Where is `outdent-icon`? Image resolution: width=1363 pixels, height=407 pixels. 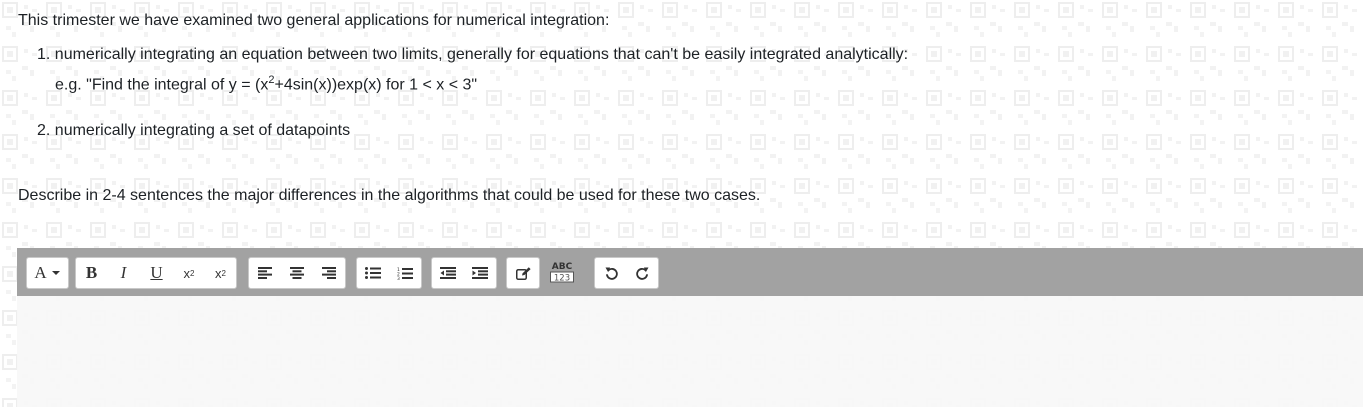 outdent-icon is located at coordinates (448, 273).